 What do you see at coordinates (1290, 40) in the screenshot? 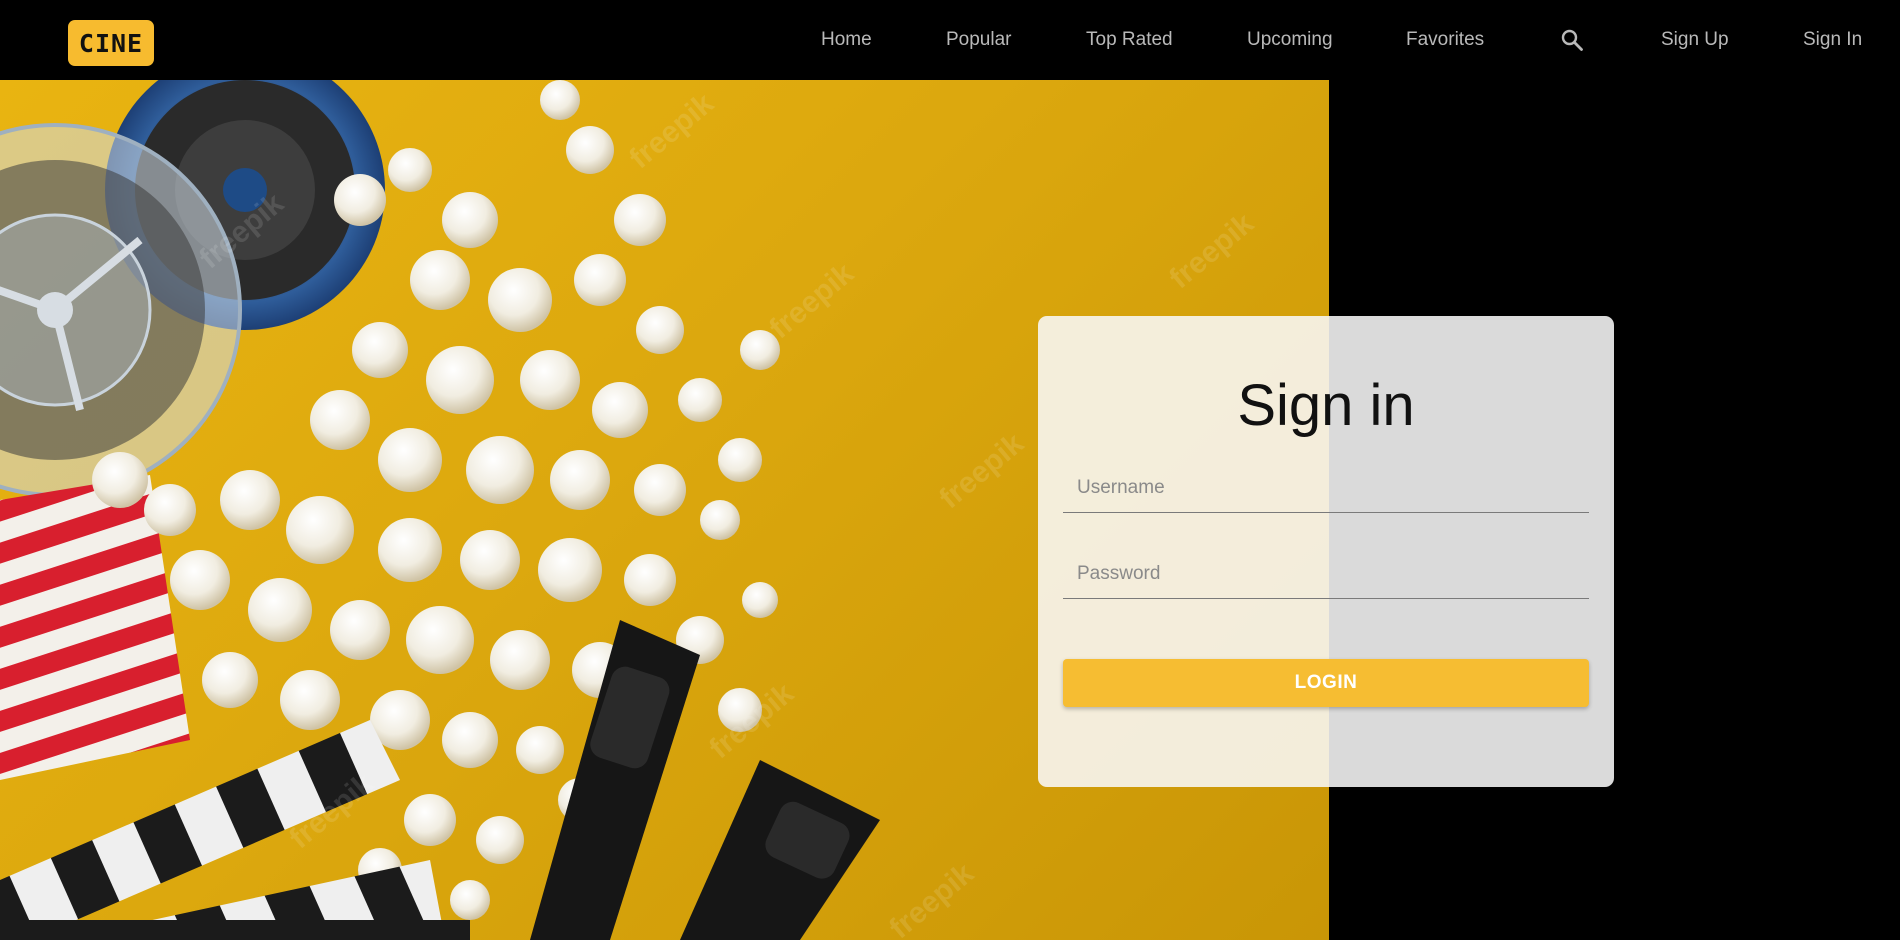
I see `nav-upcoming: Upcoming` at bounding box center [1290, 40].